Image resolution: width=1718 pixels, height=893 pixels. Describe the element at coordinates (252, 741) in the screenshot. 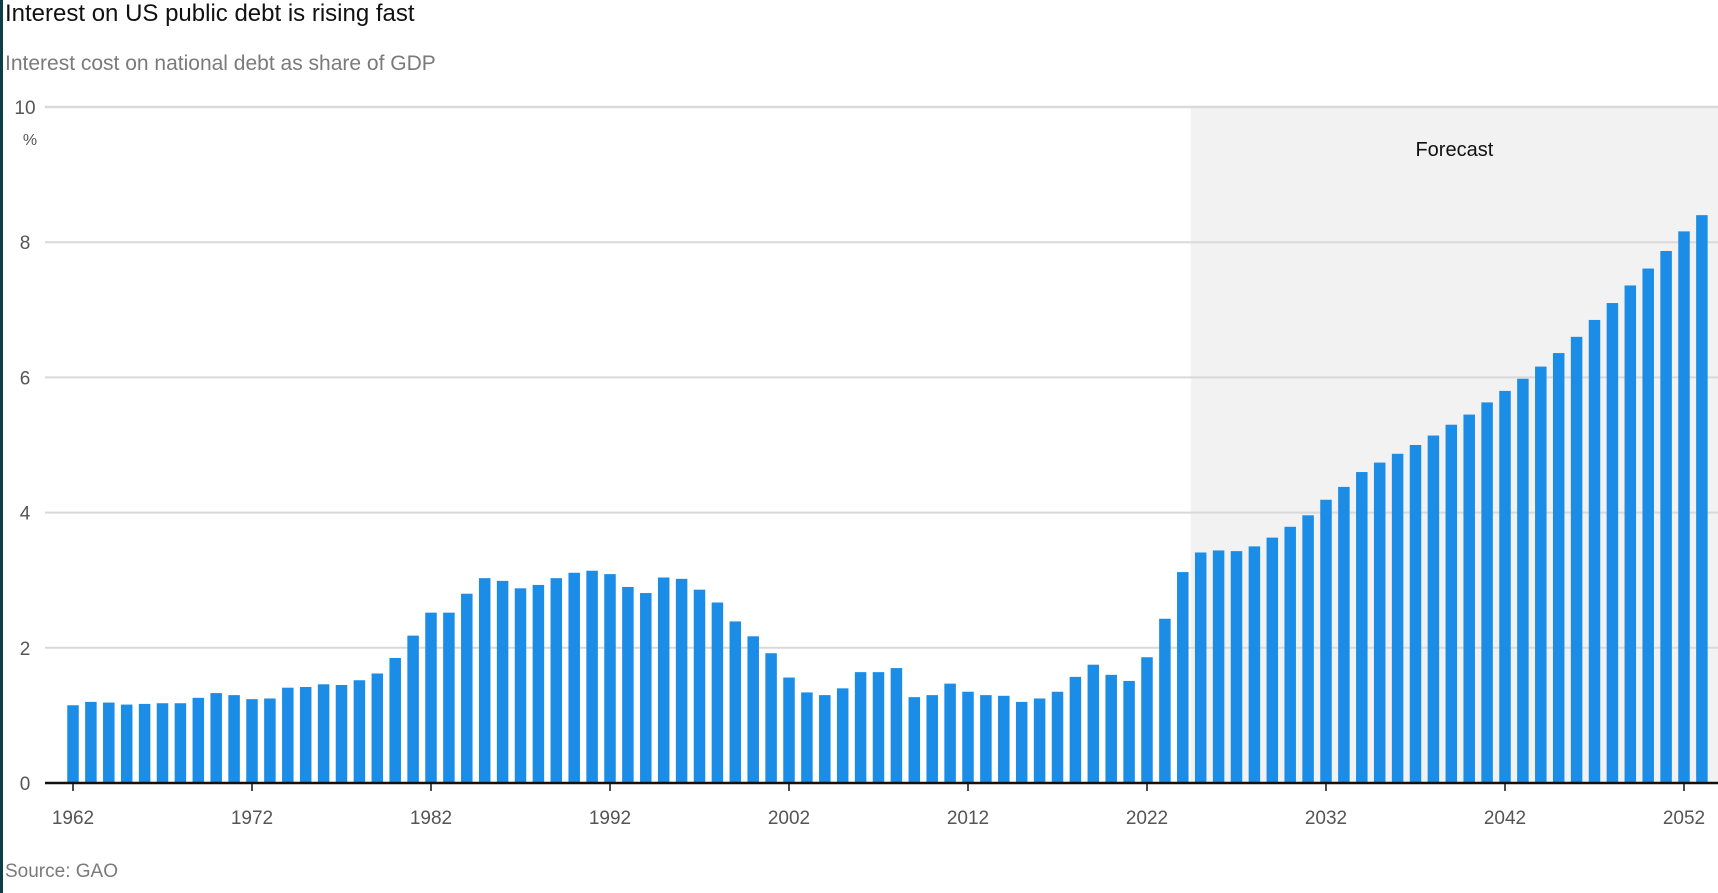

I see `bar-1972` at that location.